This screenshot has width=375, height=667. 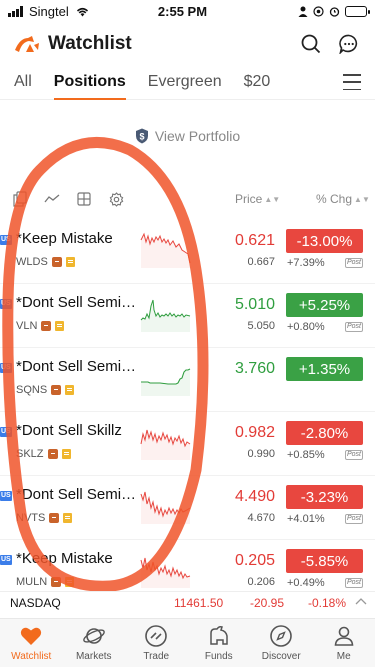 I want to click on trend-view-icon, so click(x=52, y=199).